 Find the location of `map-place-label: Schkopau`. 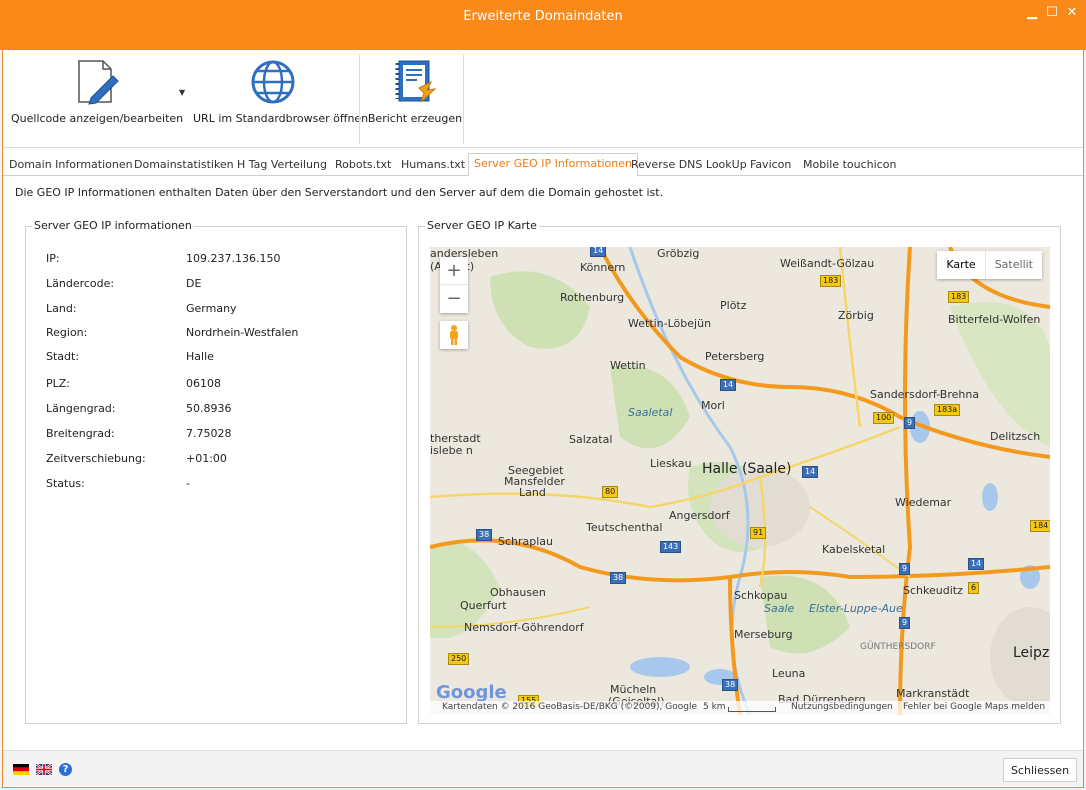

map-place-label: Schkopau is located at coordinates (761, 595).